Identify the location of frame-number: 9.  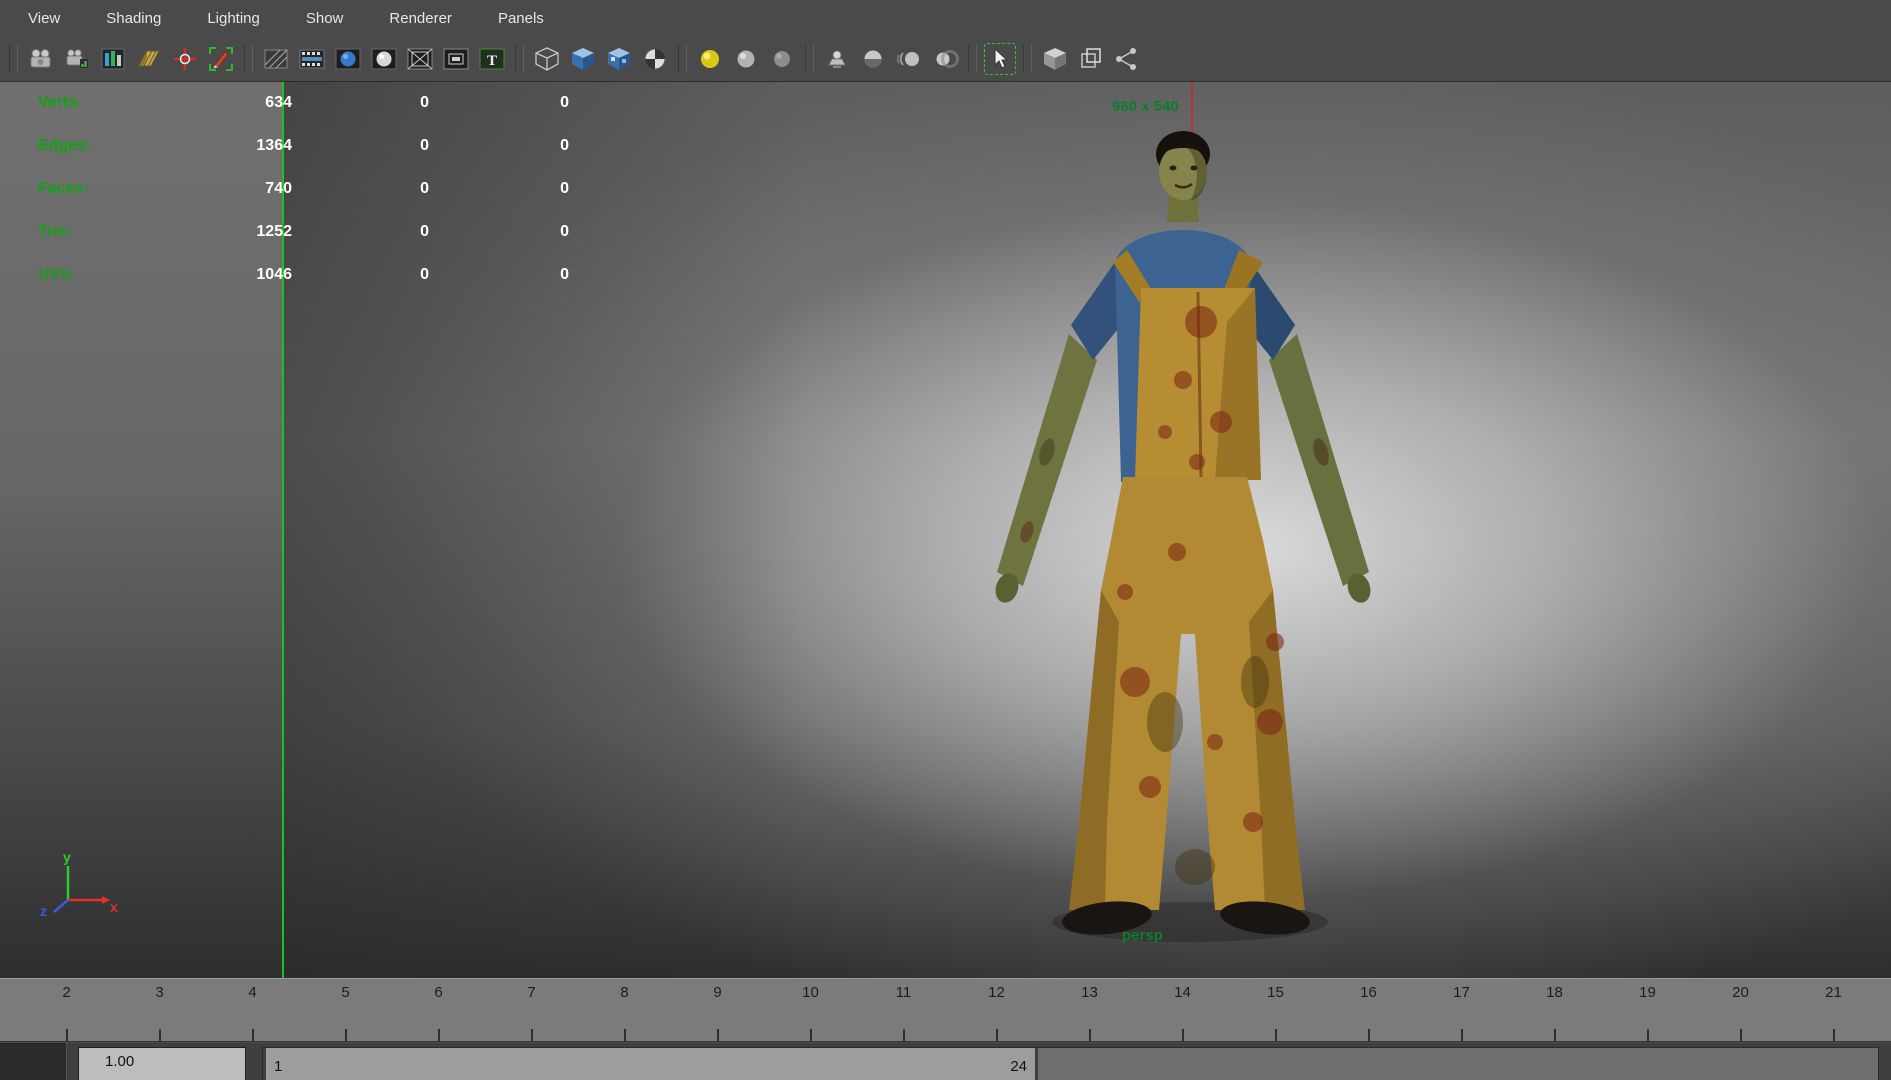
(717, 992).